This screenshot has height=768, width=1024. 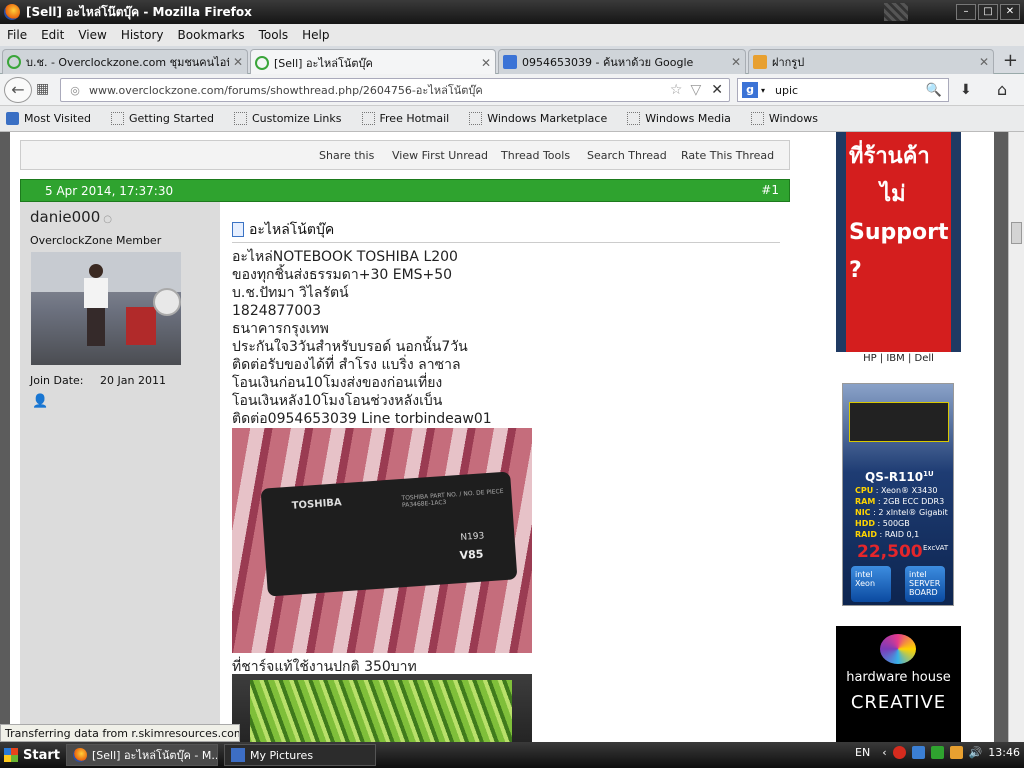 What do you see at coordinates (18, 90) in the screenshot?
I see `back-button: ←` at bounding box center [18, 90].